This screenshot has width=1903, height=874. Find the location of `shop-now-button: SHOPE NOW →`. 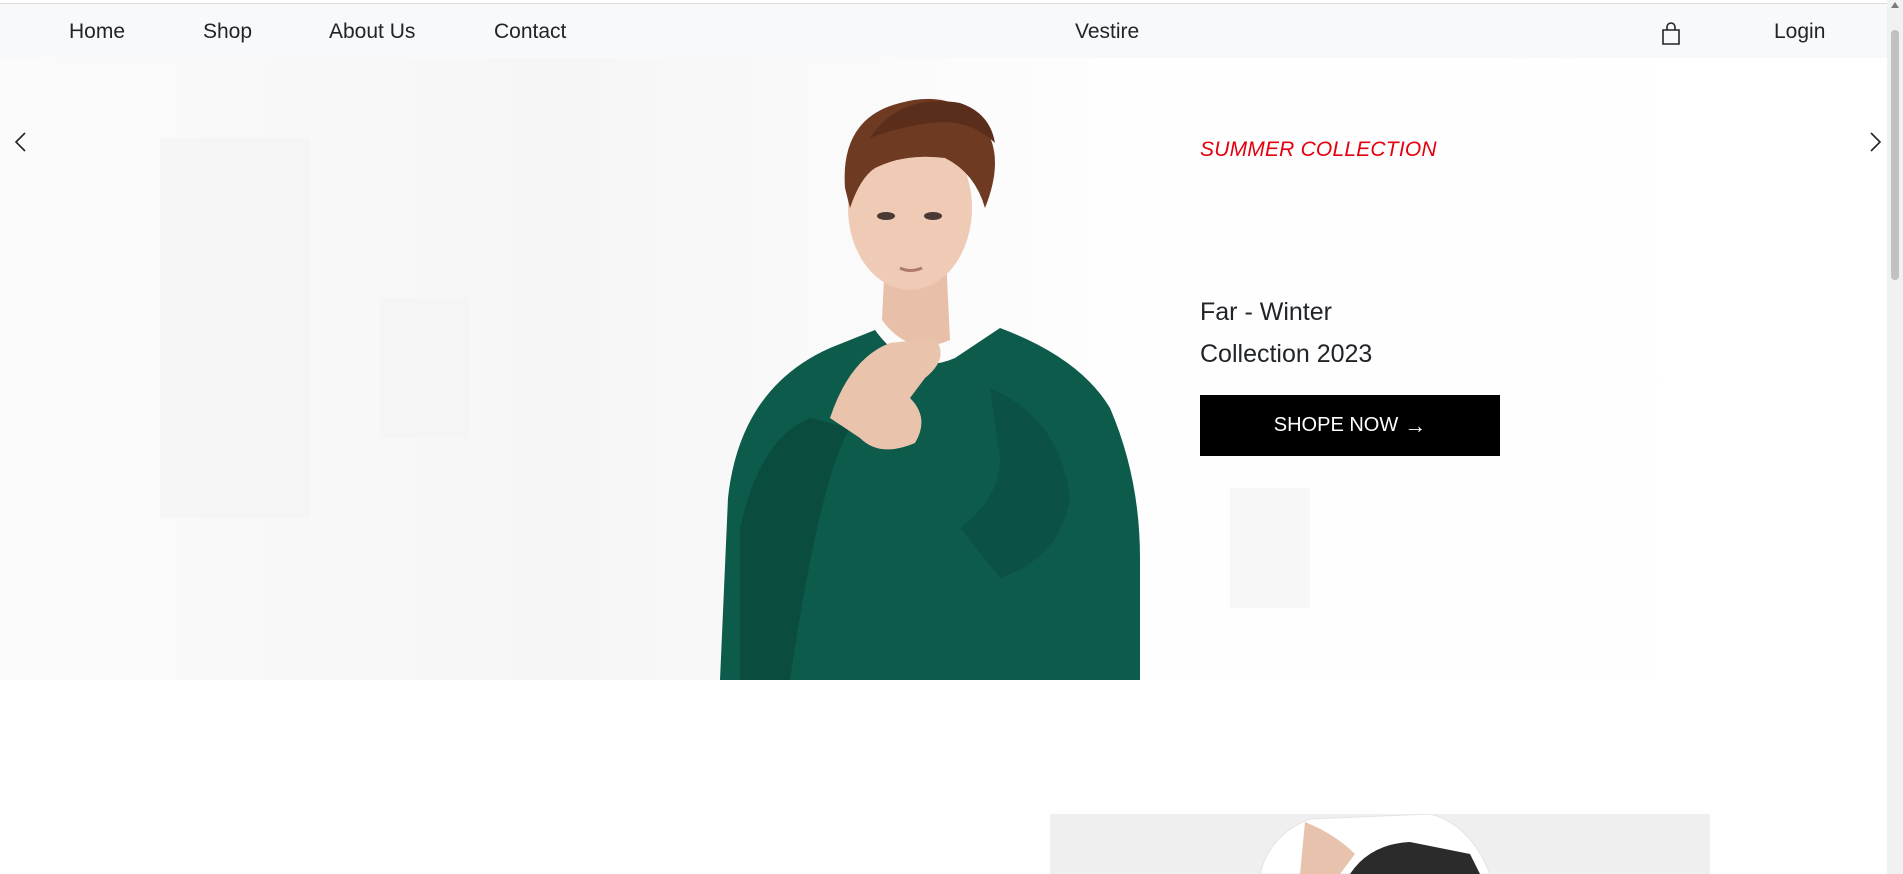

shop-now-button: SHOPE NOW → is located at coordinates (1350, 425).